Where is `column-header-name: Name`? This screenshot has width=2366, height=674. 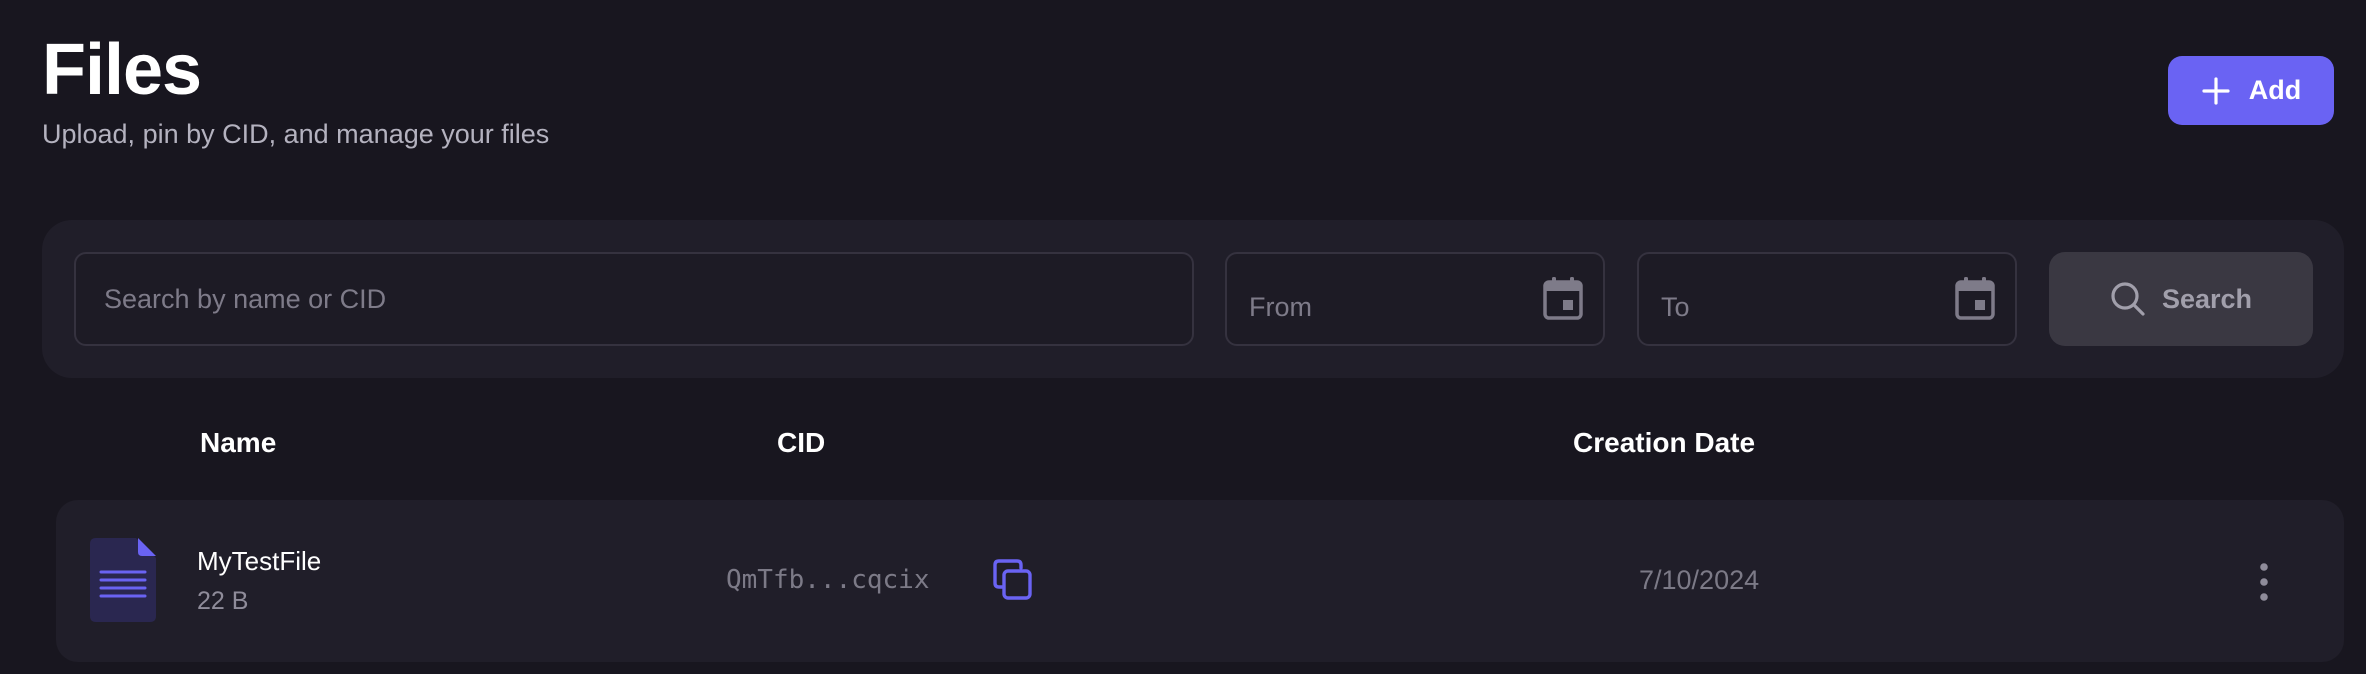
column-header-name: Name is located at coordinates (238, 443).